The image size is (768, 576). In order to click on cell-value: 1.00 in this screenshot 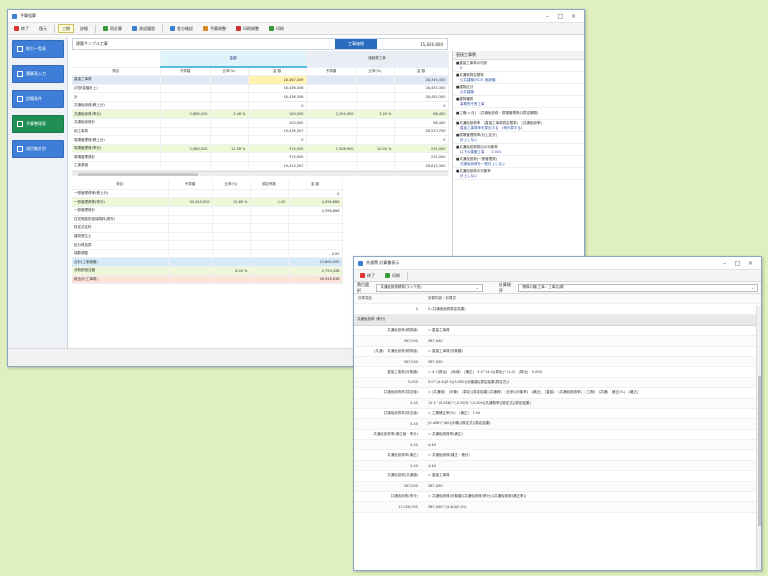, I will do `click(269, 202)`.